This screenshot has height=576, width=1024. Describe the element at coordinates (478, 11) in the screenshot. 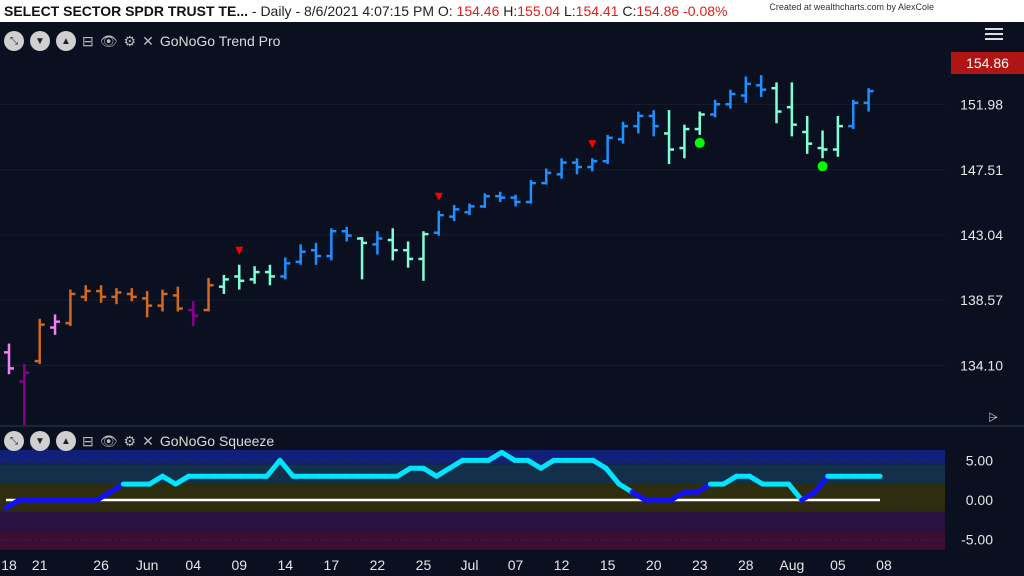

I see `open-value: 154.46` at that location.